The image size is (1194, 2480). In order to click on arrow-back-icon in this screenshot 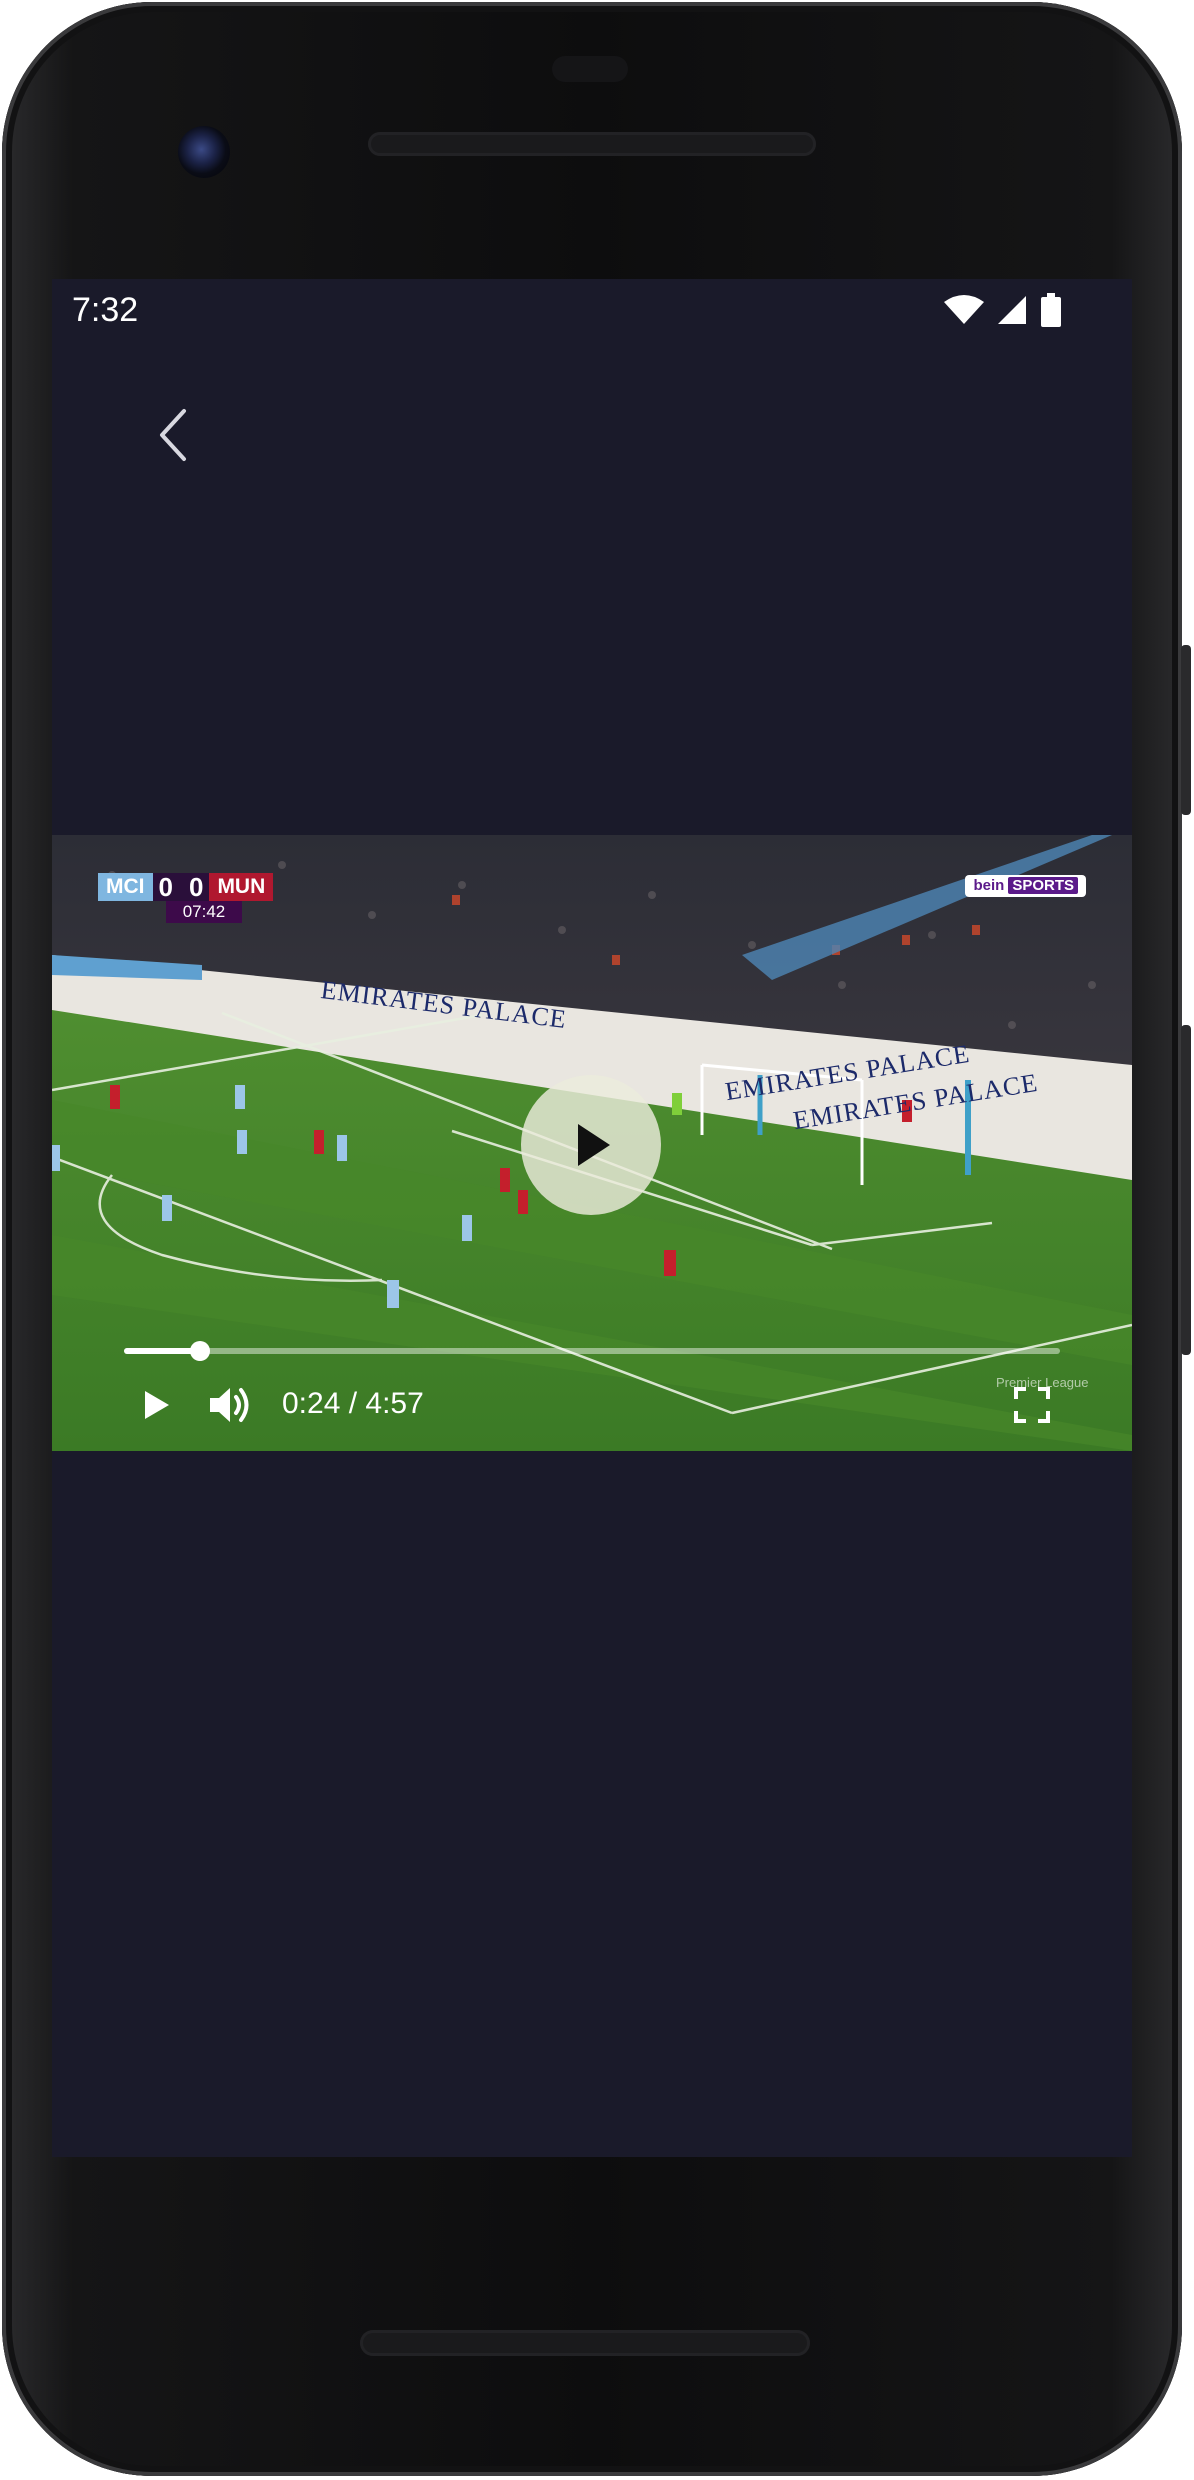, I will do `click(173, 435)`.